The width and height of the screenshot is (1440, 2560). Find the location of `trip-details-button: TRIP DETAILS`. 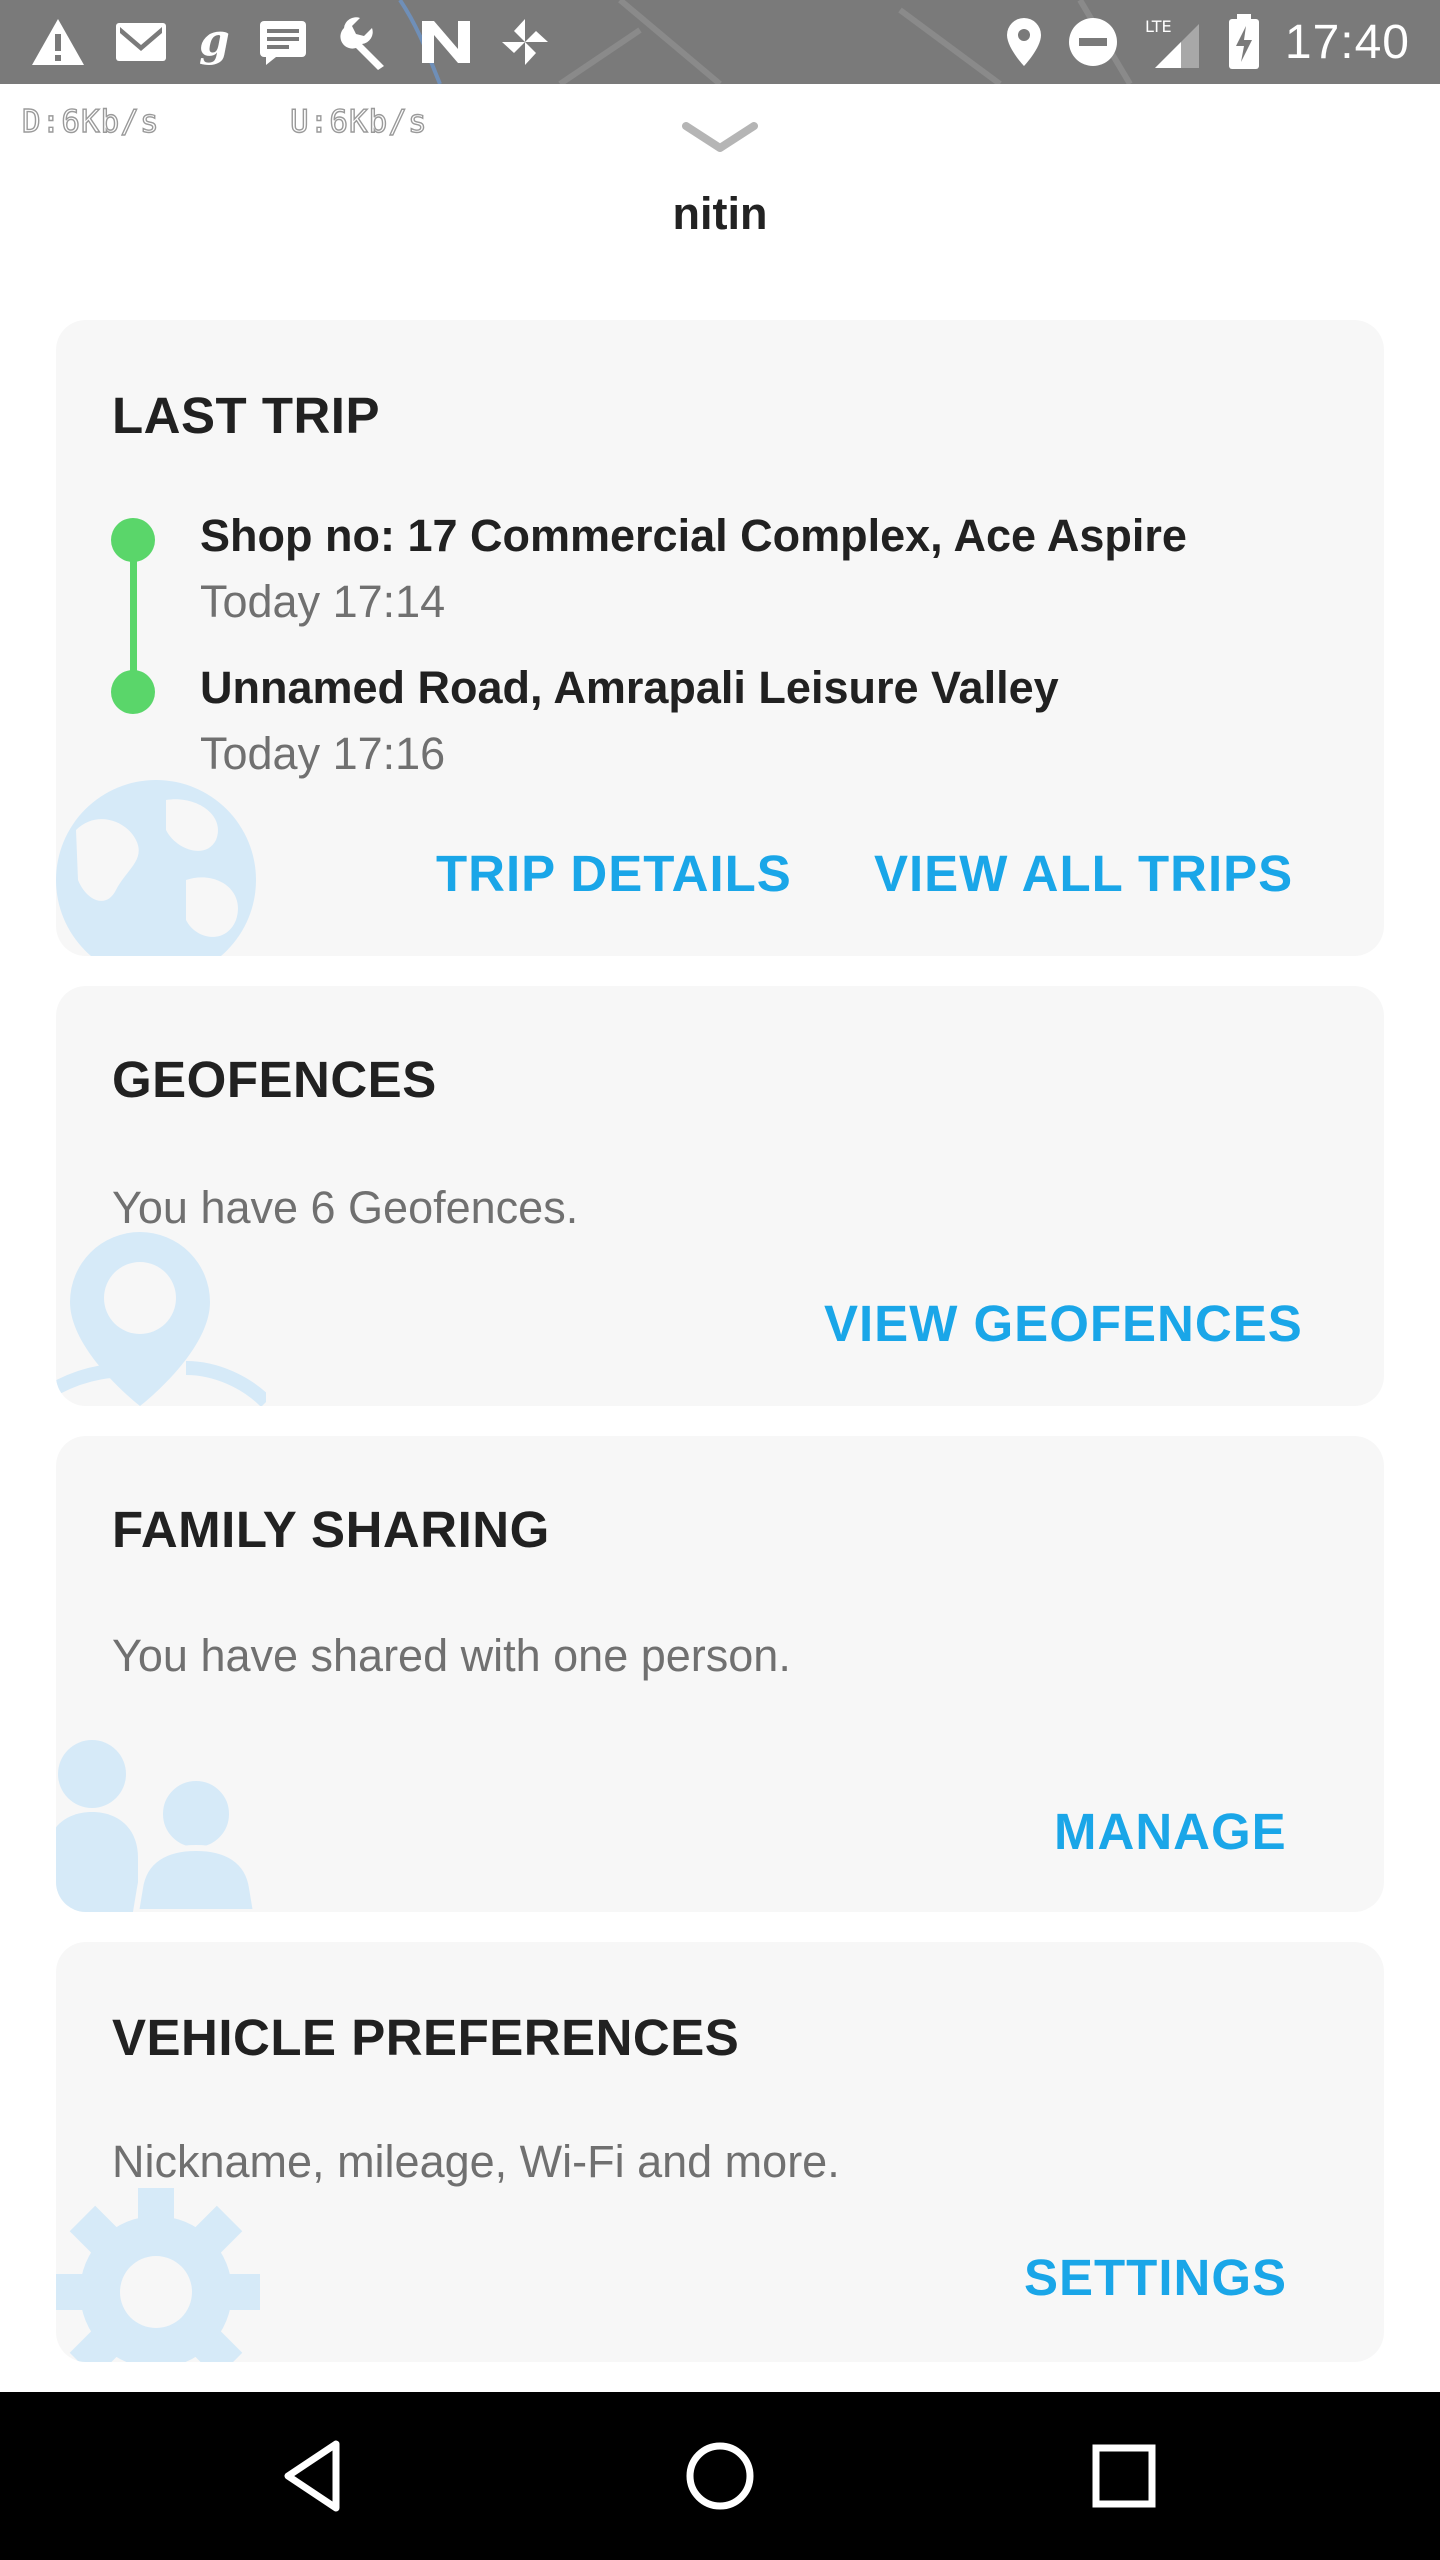

trip-details-button: TRIP DETAILS is located at coordinates (614, 873).